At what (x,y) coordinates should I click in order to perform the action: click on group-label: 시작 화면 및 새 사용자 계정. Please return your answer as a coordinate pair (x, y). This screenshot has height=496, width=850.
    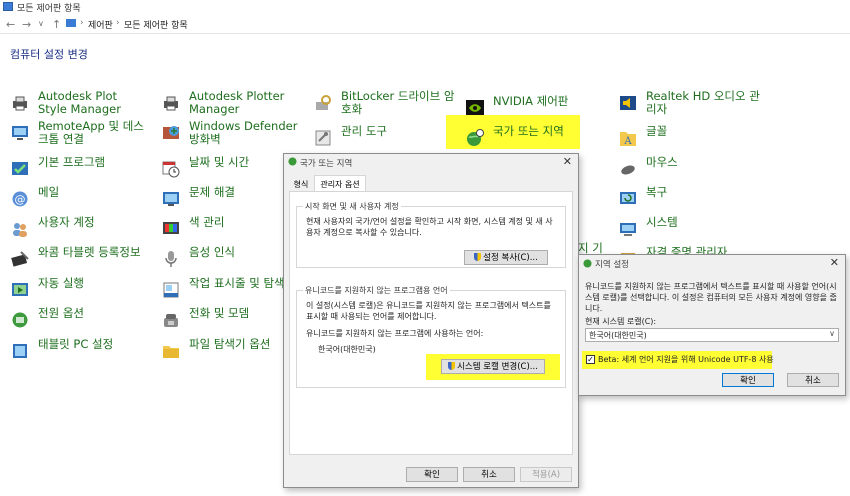
    Looking at the image, I should click on (352, 206).